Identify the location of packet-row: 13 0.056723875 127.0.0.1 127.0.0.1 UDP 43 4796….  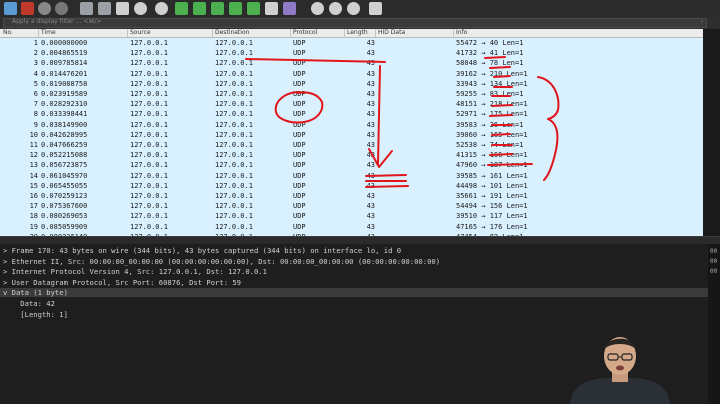
(351, 165).